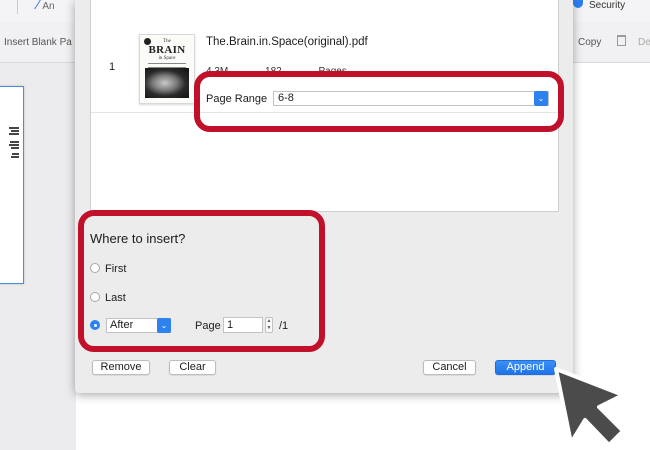 This screenshot has width=650, height=450. I want to click on file-index: 1, so click(112, 67).